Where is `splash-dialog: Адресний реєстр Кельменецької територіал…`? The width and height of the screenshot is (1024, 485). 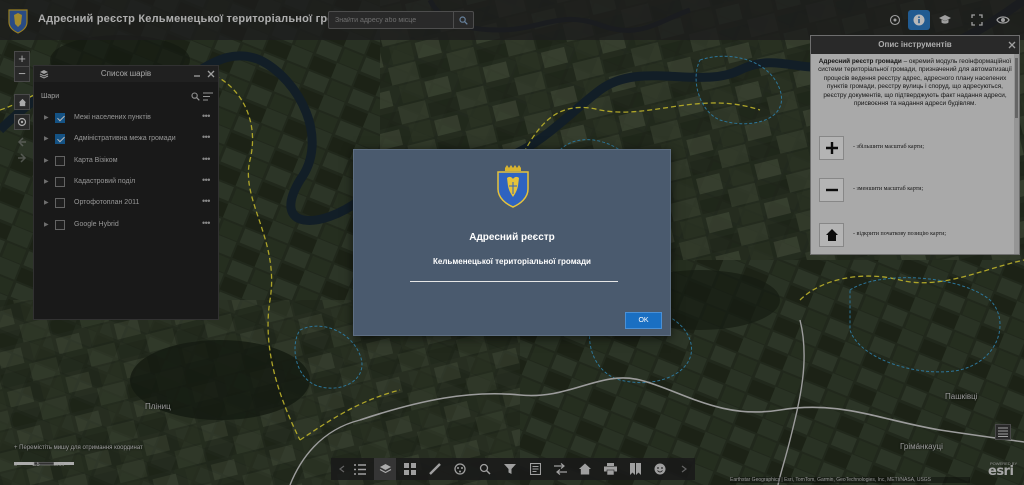 splash-dialog: Адресний реєстр Кельменецької територіал… is located at coordinates (512, 242).